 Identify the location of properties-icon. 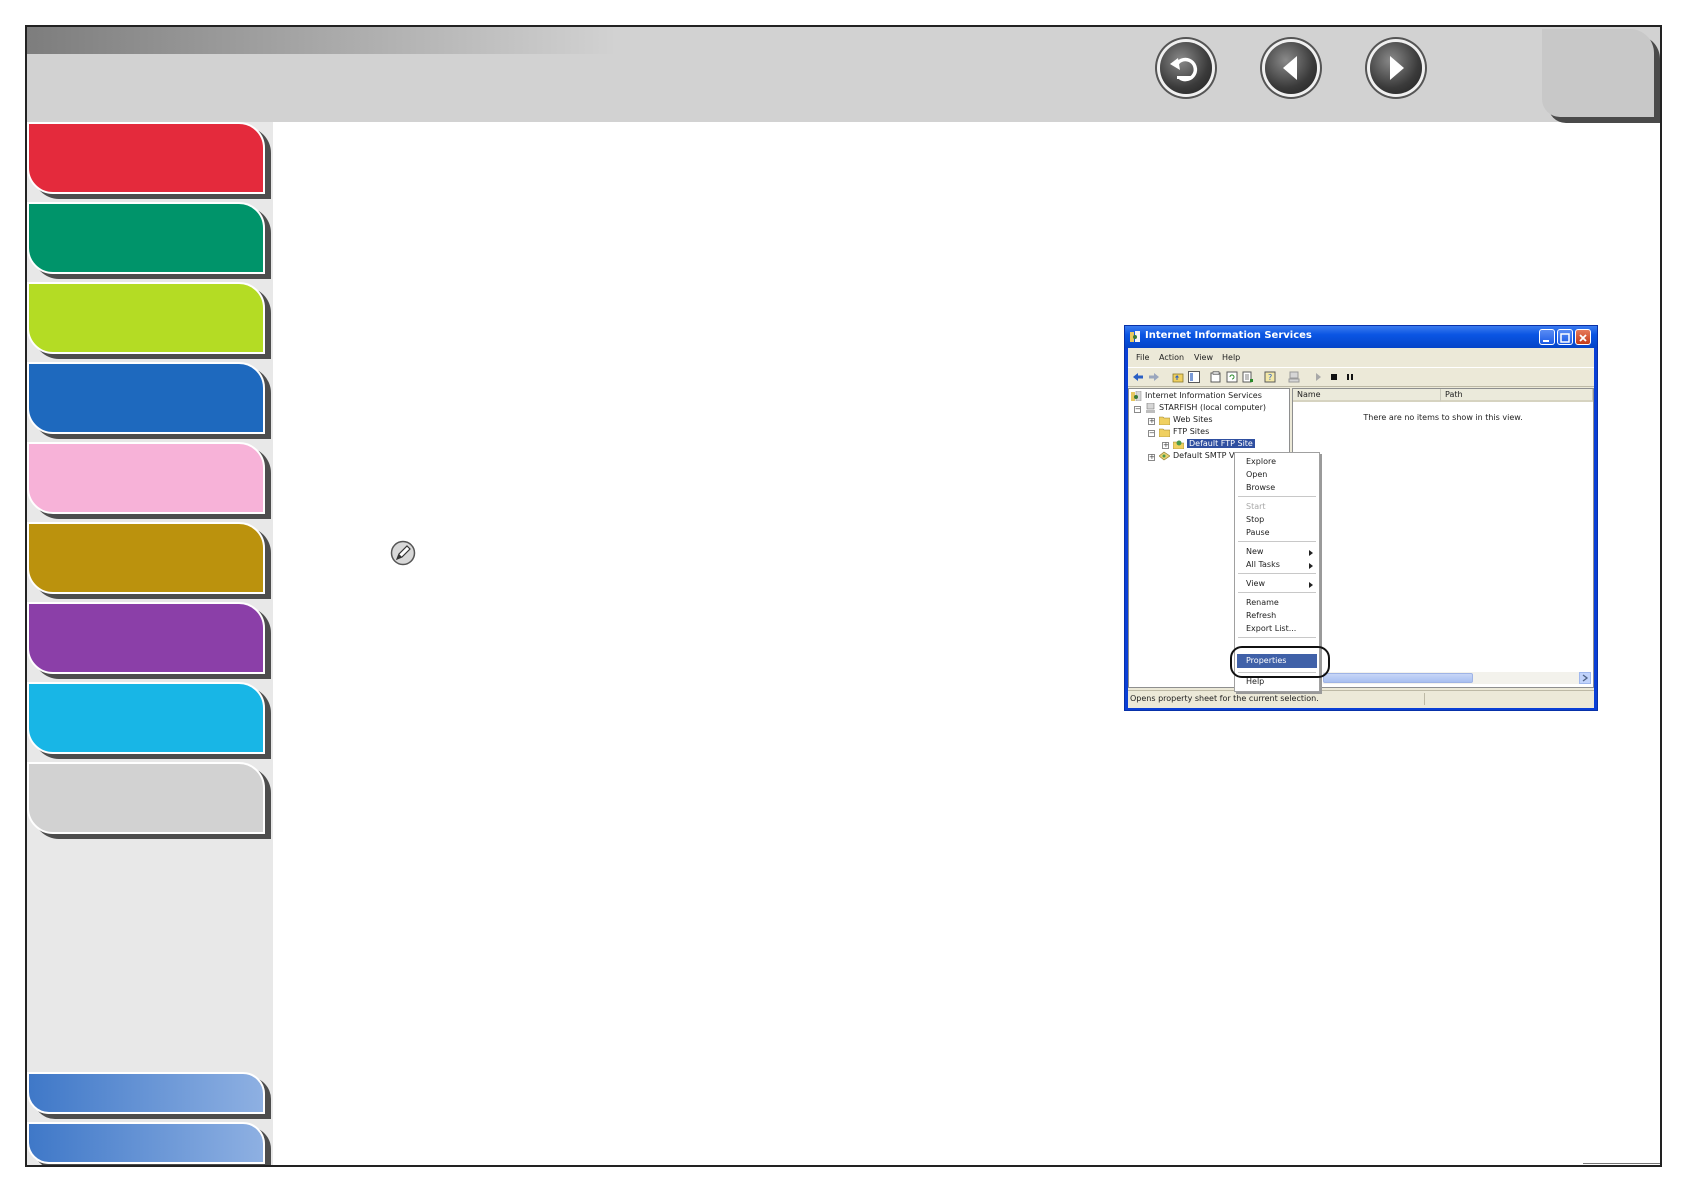
(1216, 377).